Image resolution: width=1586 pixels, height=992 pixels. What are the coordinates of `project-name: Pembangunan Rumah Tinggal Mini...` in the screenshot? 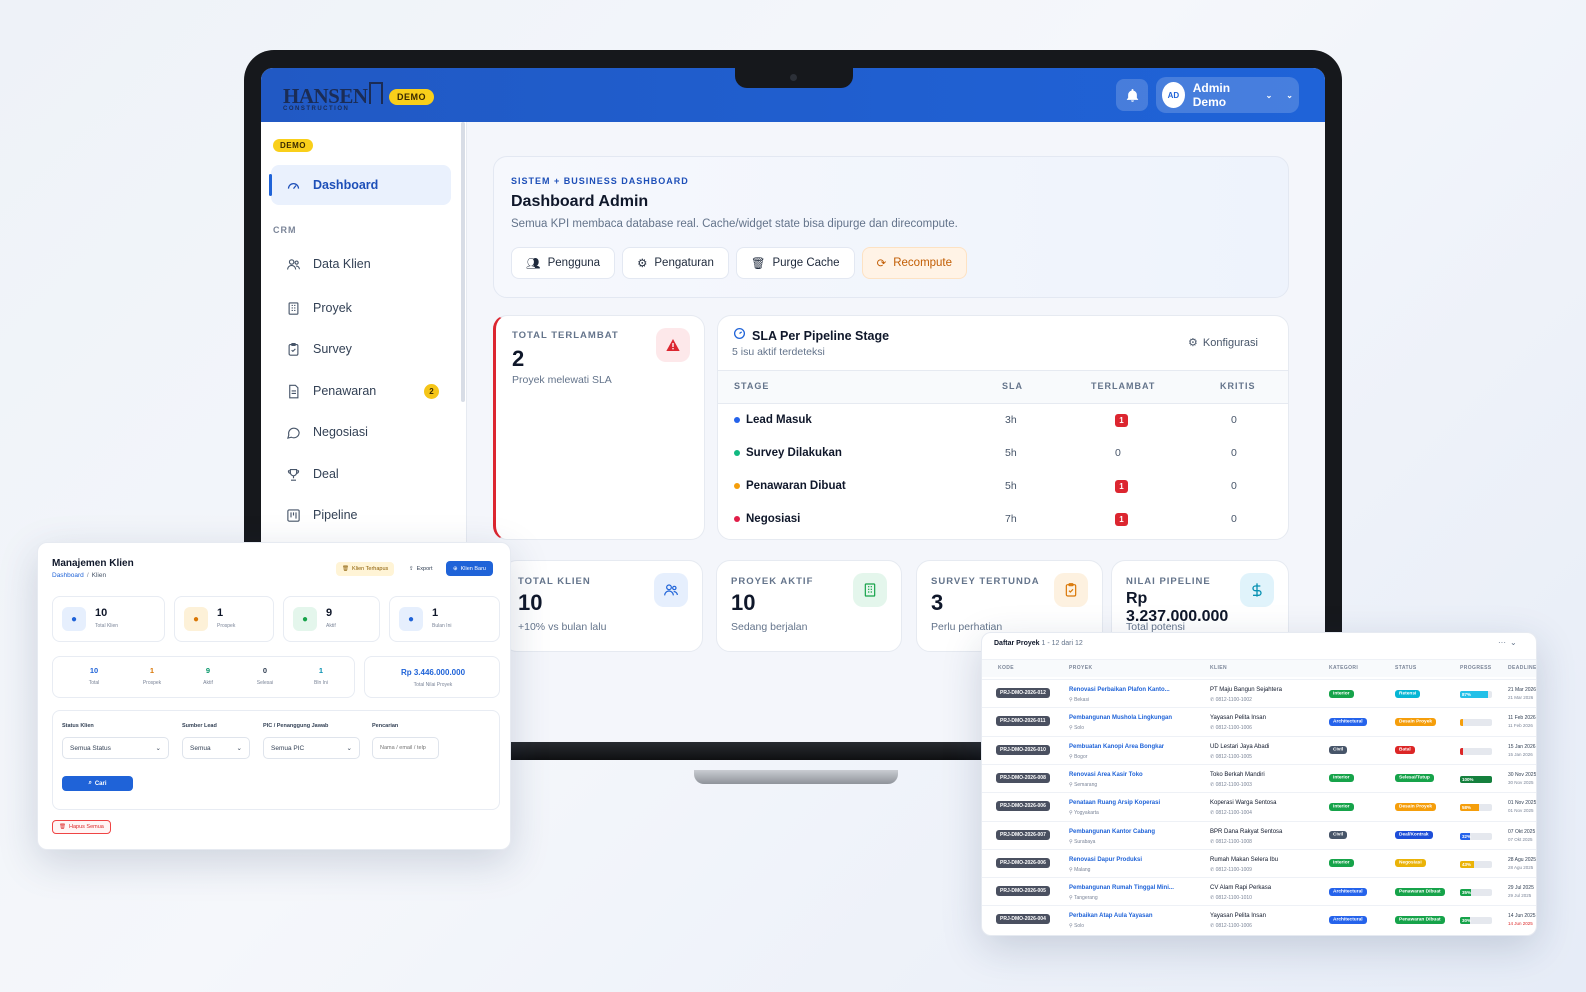 It's located at (1121, 888).